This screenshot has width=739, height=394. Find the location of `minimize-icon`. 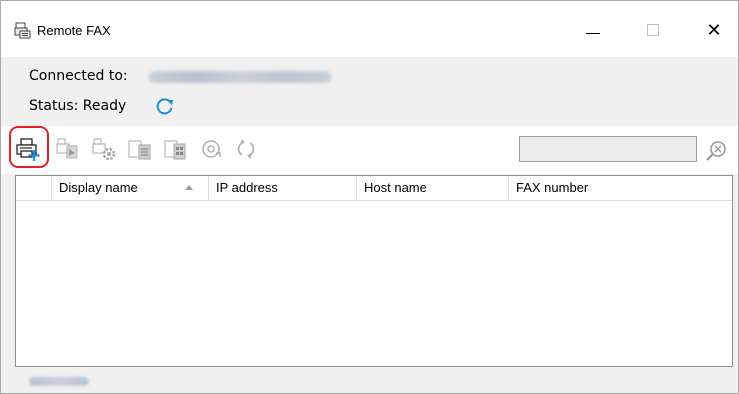

minimize-icon is located at coordinates (593, 33).